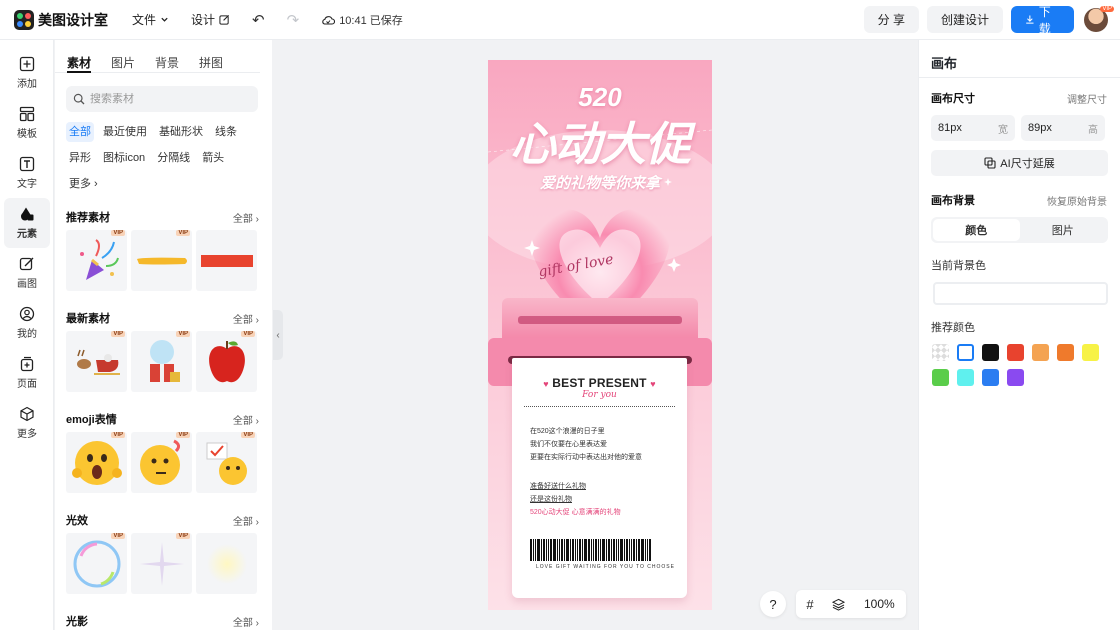  I want to click on sparkle-icon, so click(161, 563).